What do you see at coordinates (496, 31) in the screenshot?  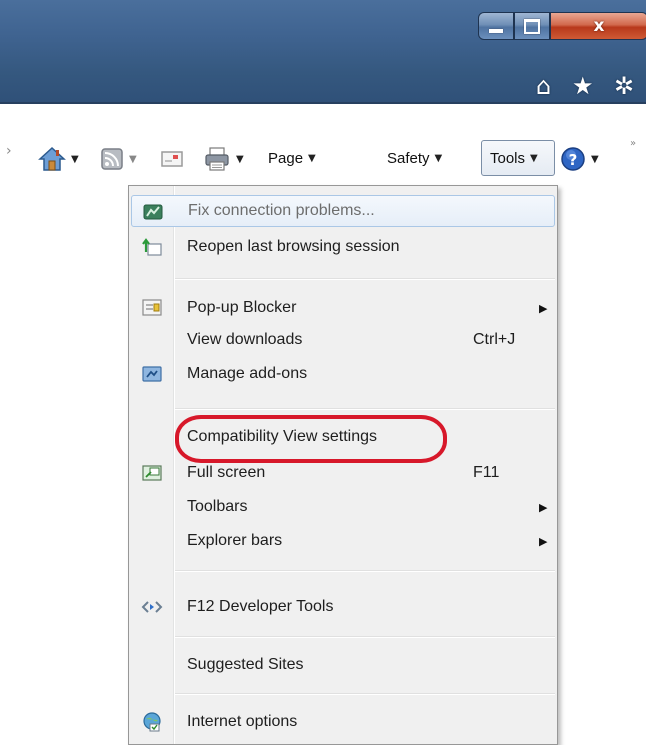 I see `minimize-icon` at bounding box center [496, 31].